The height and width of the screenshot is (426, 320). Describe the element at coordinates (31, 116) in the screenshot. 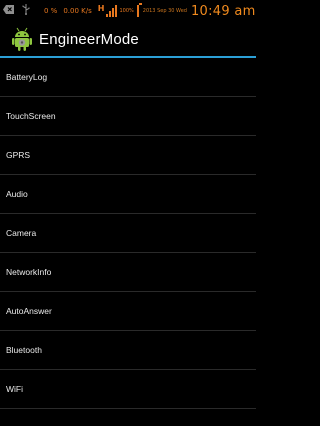

I see `menu-item-label: TouchScreen` at that location.